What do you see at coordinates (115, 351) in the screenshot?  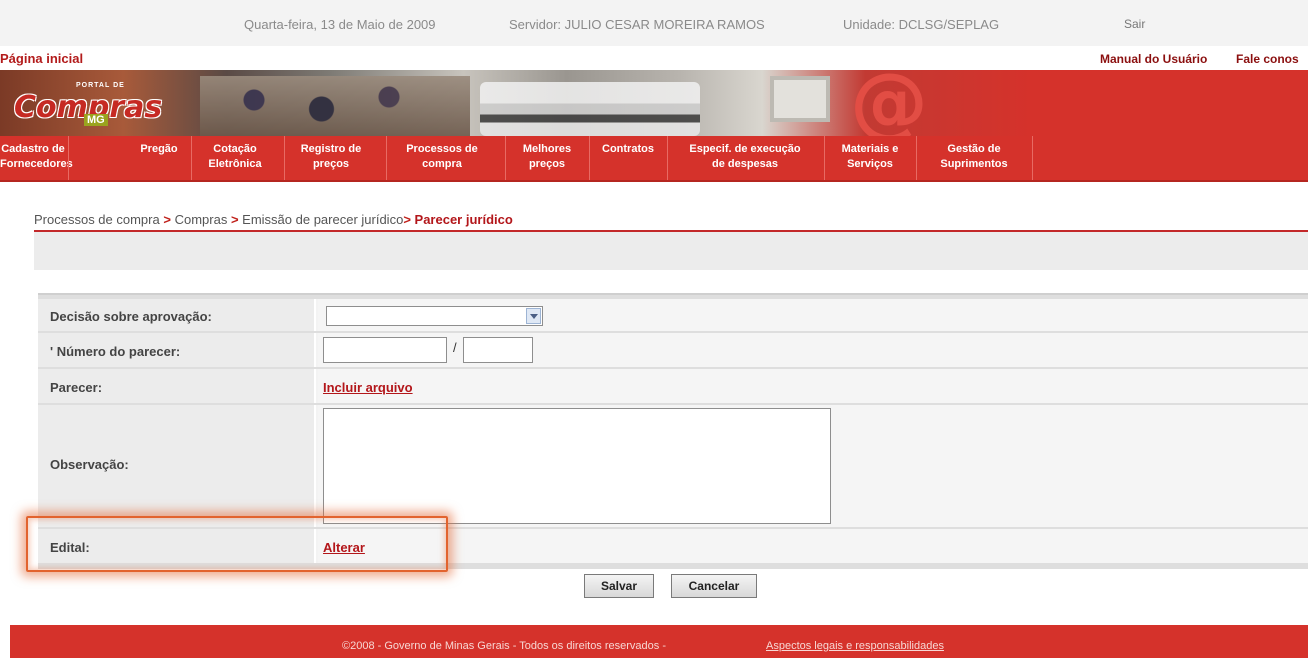 I see `number-label: ' Número do parecer:` at bounding box center [115, 351].